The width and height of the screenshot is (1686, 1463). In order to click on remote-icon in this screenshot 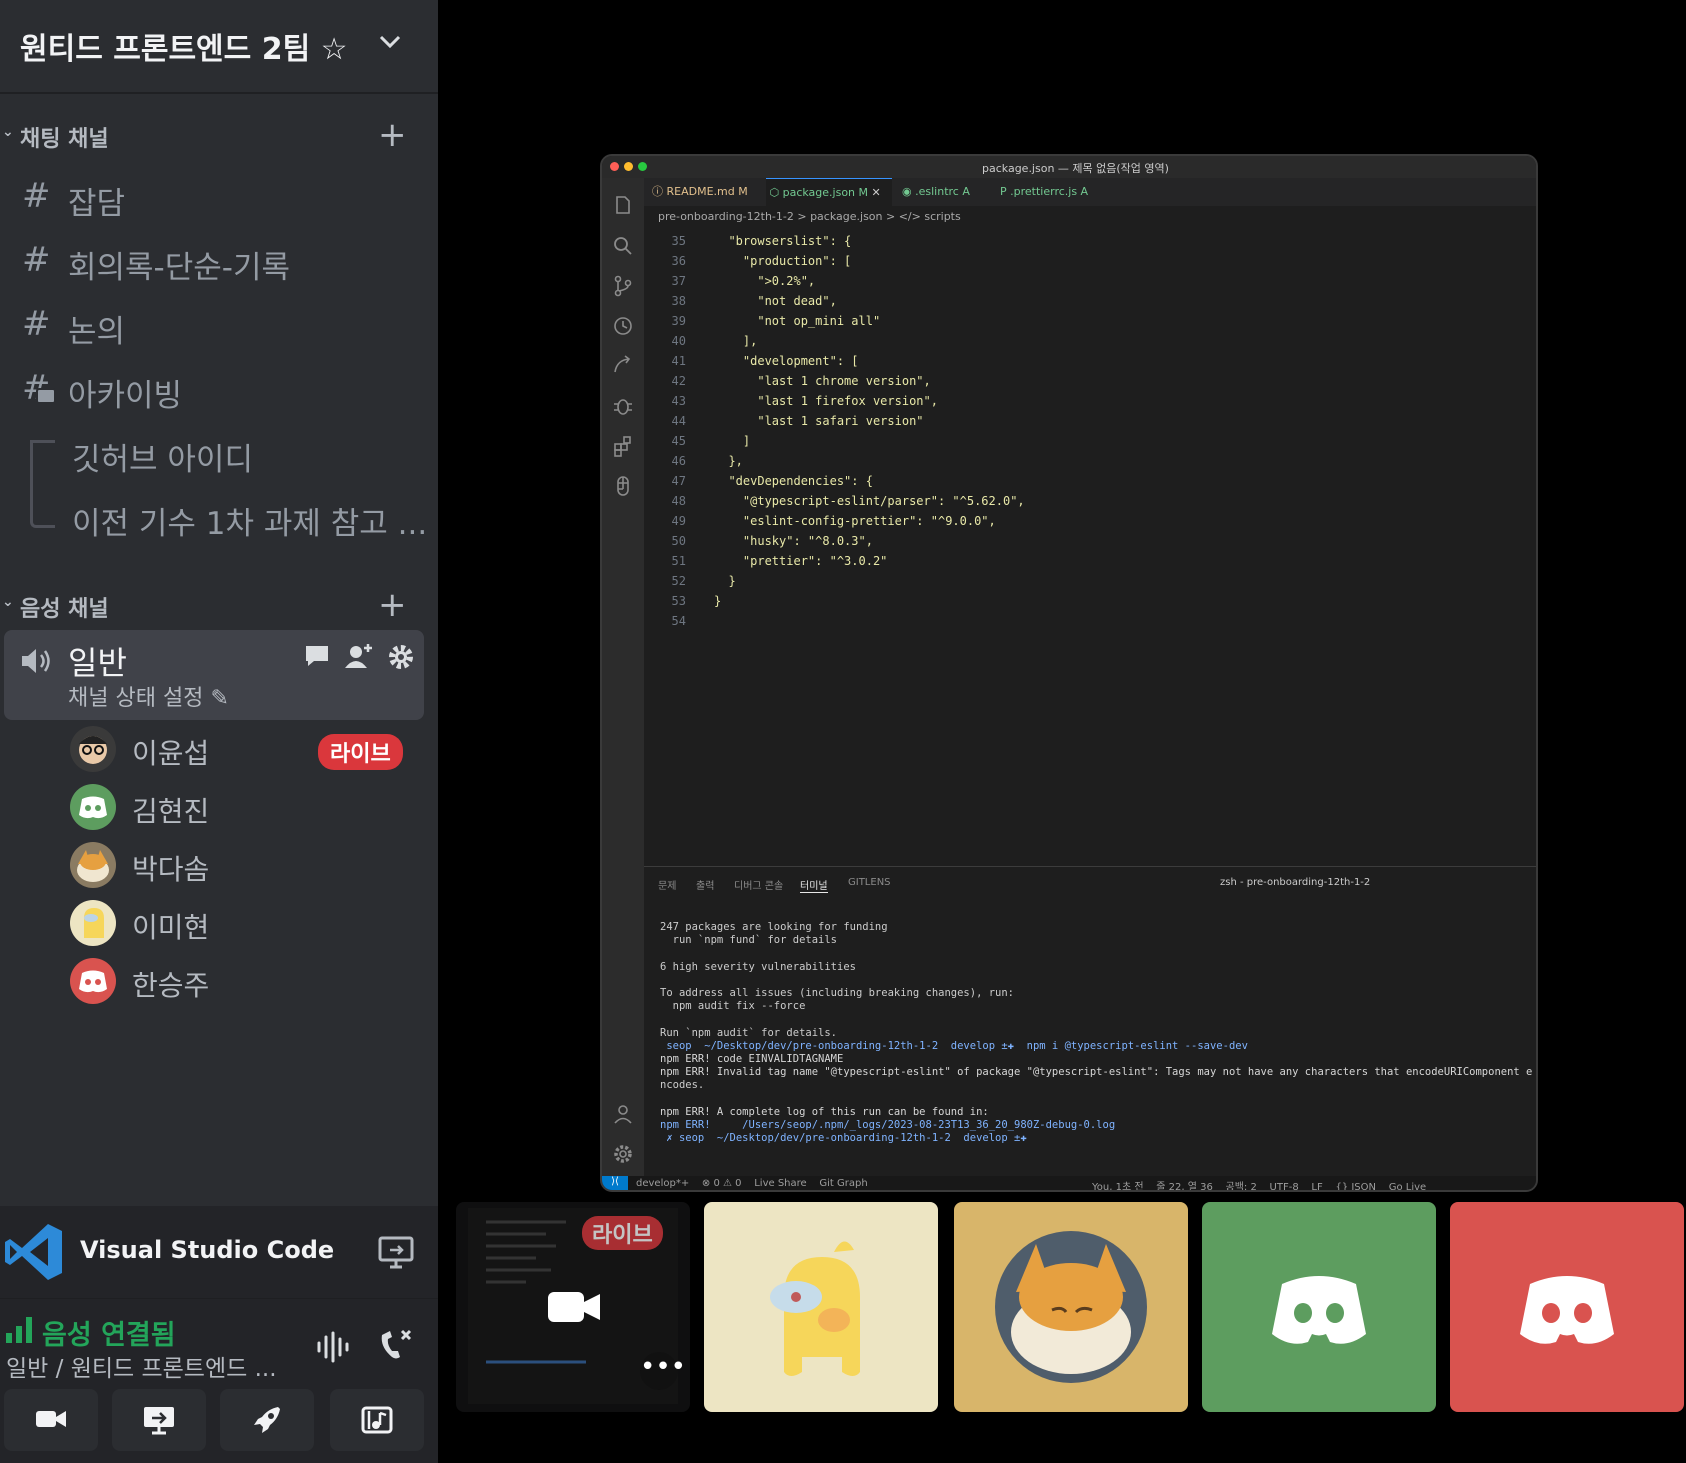, I will do `click(623, 366)`.